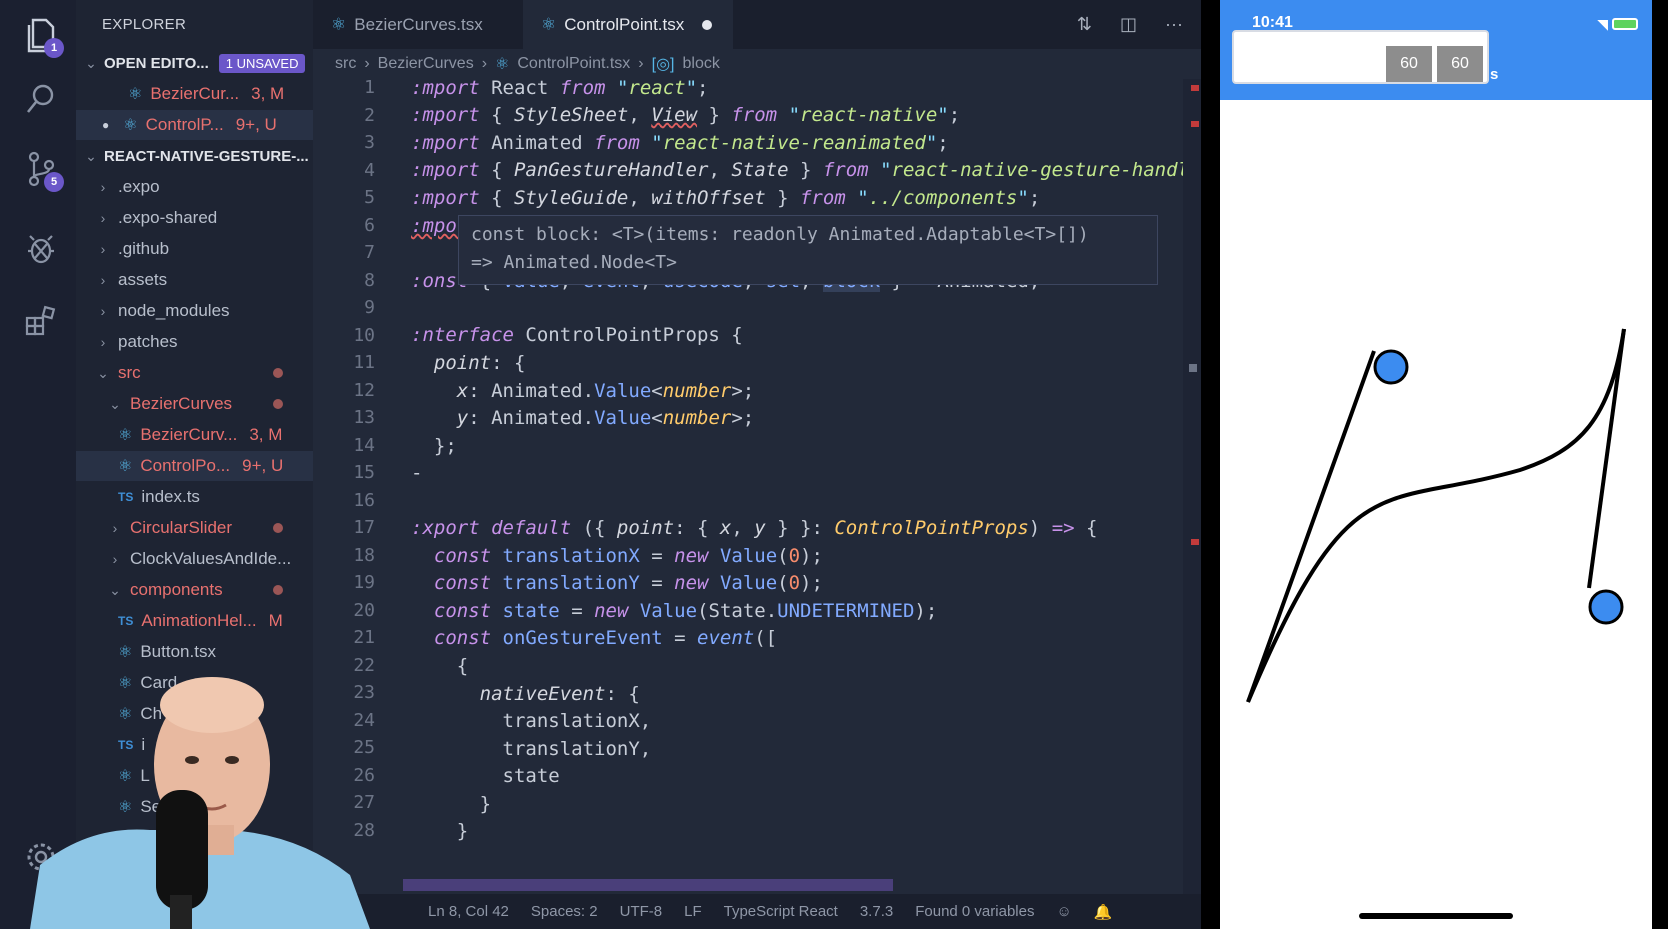 This screenshot has width=1668, height=929. Describe the element at coordinates (194, 590) in the screenshot. I see `tree-folder: ⌄ components` at that location.